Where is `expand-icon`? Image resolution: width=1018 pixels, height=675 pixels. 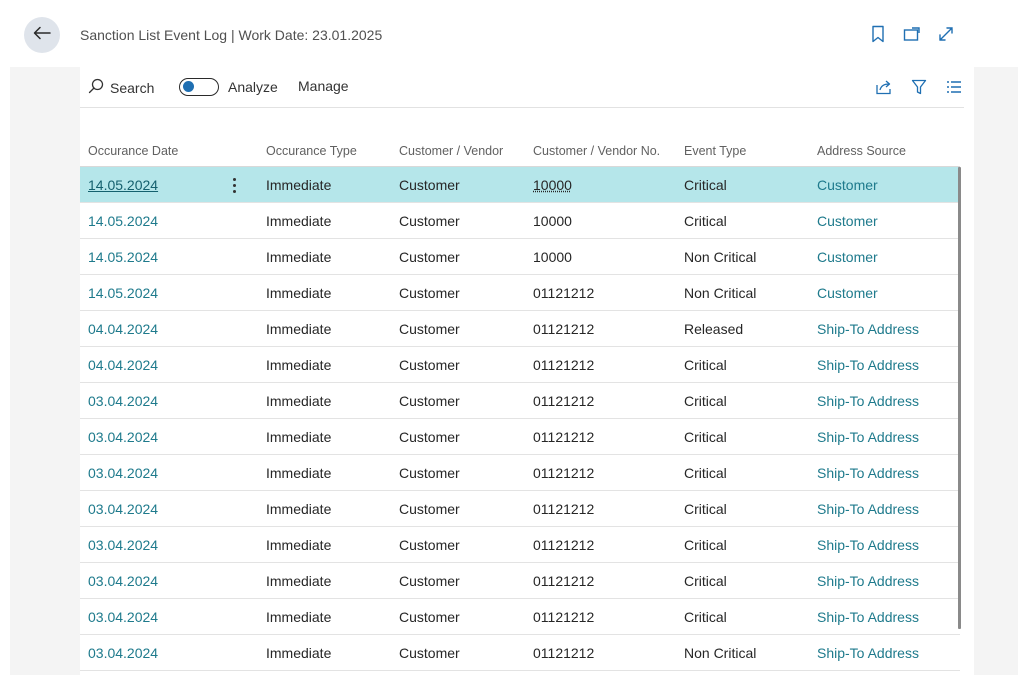 expand-icon is located at coordinates (946, 34).